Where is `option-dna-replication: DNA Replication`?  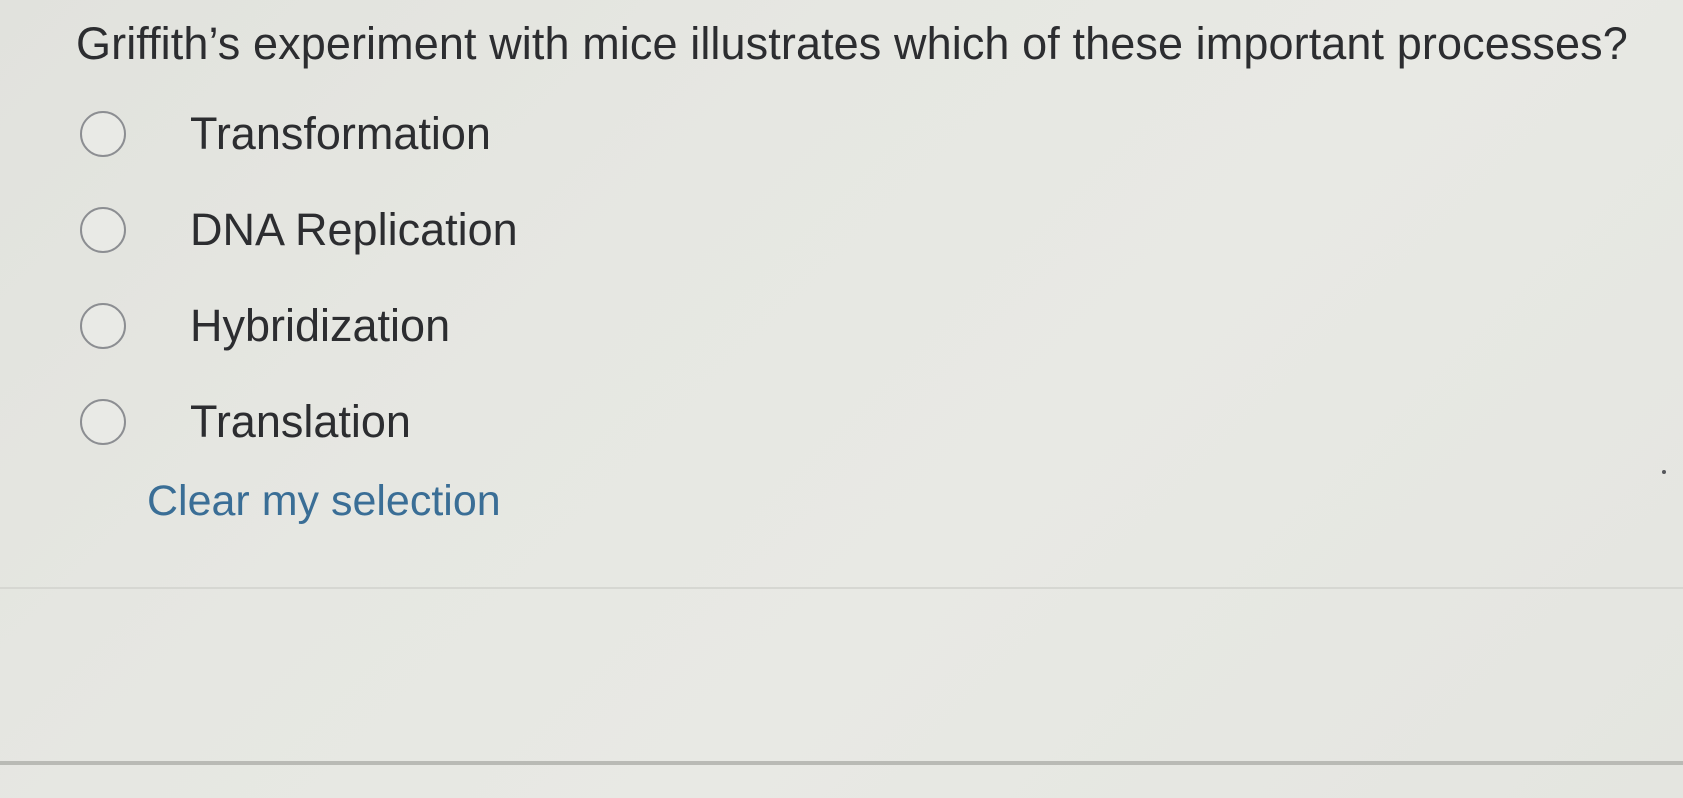 option-dna-replication: DNA Replication is located at coordinates (299, 230).